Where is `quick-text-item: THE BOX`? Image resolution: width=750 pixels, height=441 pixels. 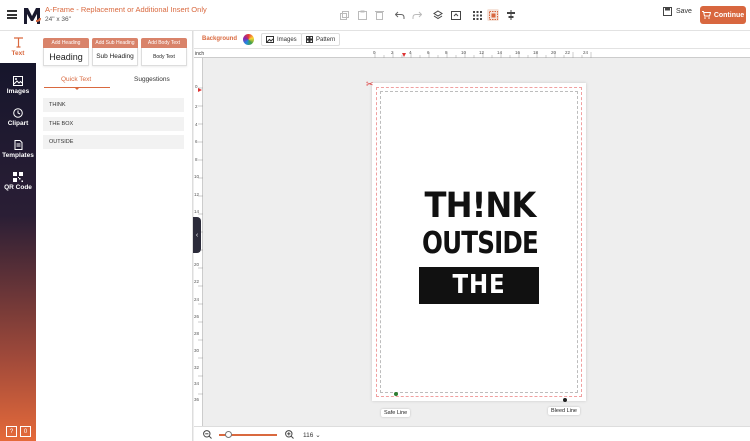 quick-text-item: THE BOX is located at coordinates (113, 124).